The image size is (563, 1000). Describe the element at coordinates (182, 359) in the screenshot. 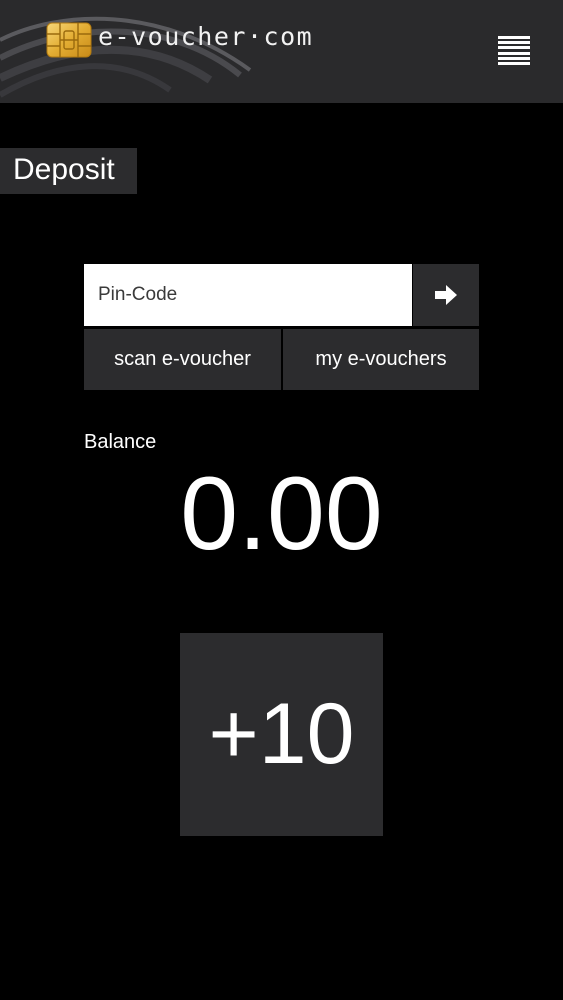

I see `scan-e-voucher-button: scan e-voucher` at that location.